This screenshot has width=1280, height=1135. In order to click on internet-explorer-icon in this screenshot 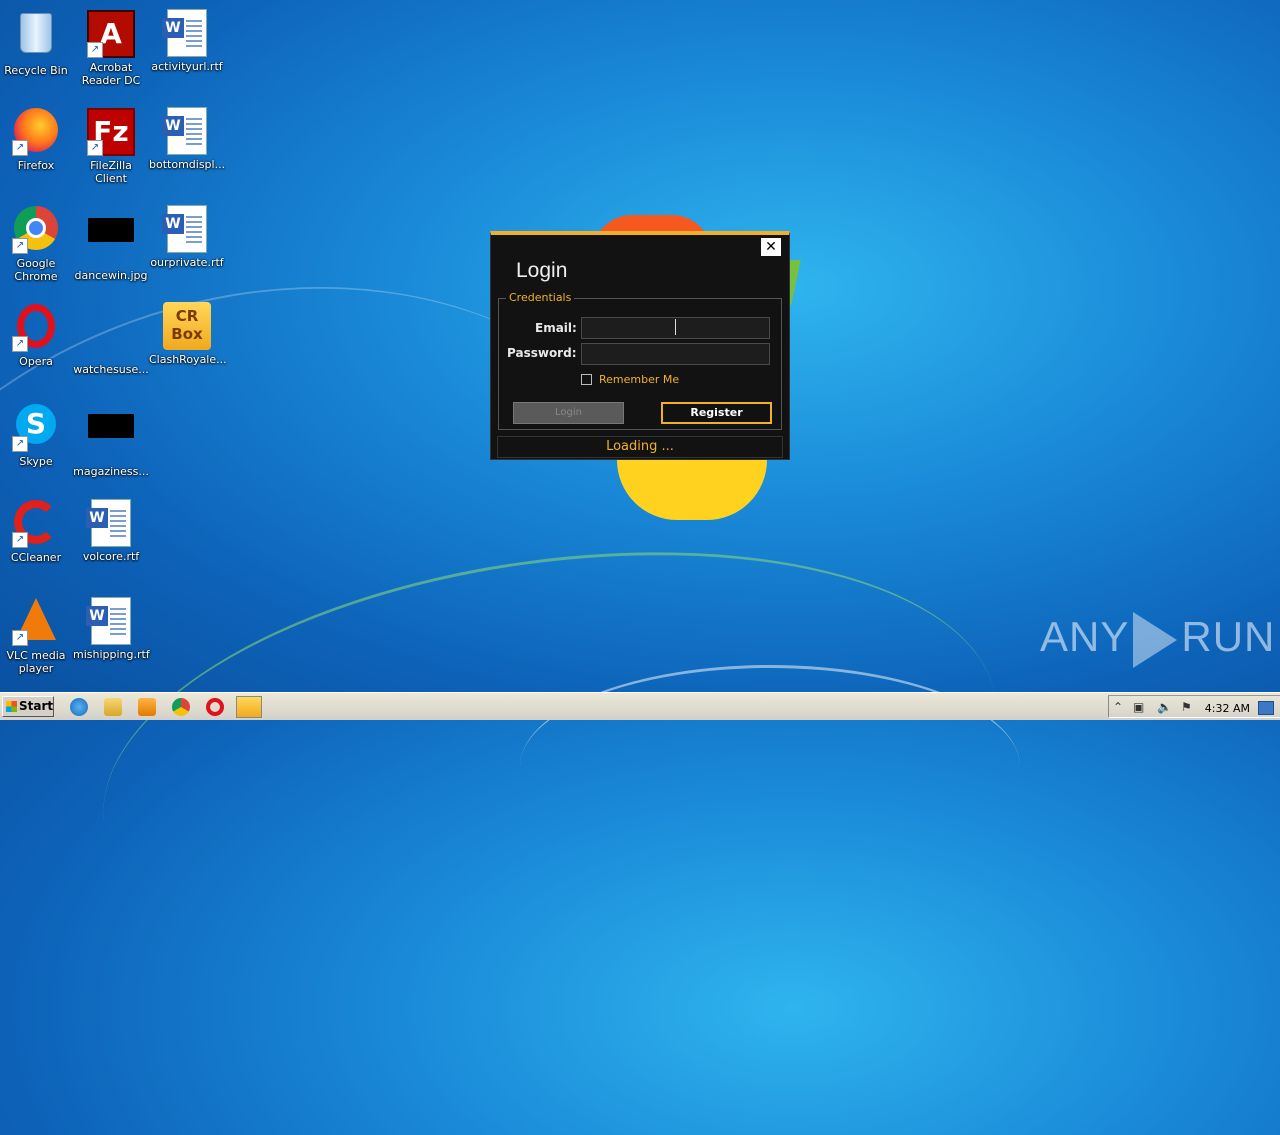, I will do `click(79, 707)`.